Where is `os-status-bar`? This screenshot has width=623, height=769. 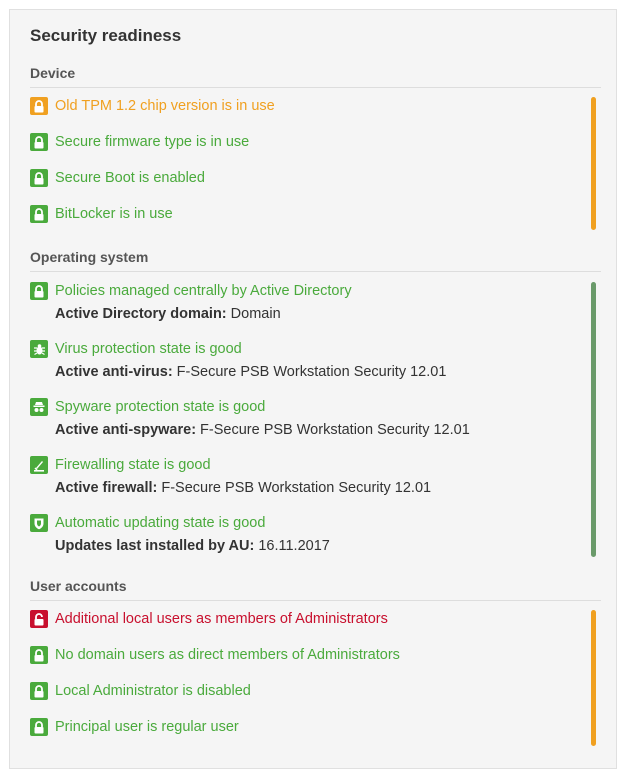
os-status-bar is located at coordinates (593, 419).